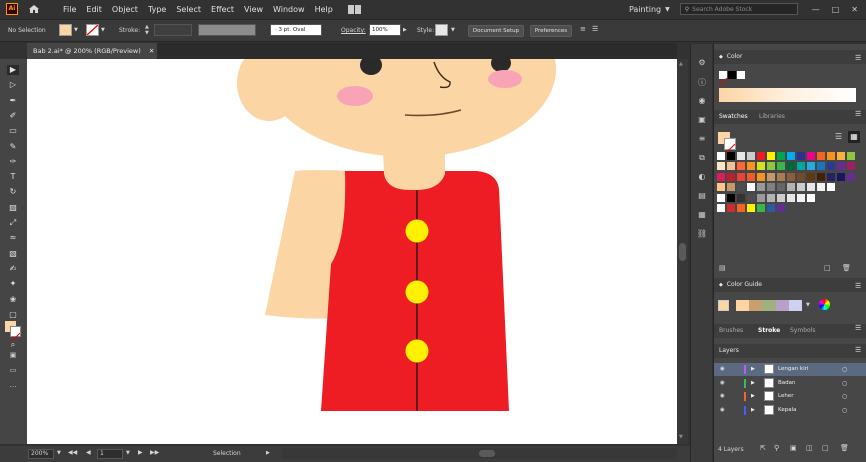  I want to click on home-icon, so click(34, 9).